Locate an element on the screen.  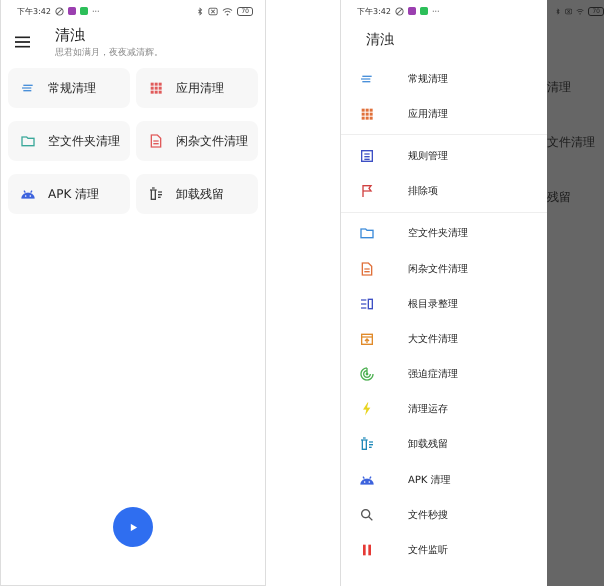
drawer-item: 强迫症清理 is located at coordinates (444, 374).